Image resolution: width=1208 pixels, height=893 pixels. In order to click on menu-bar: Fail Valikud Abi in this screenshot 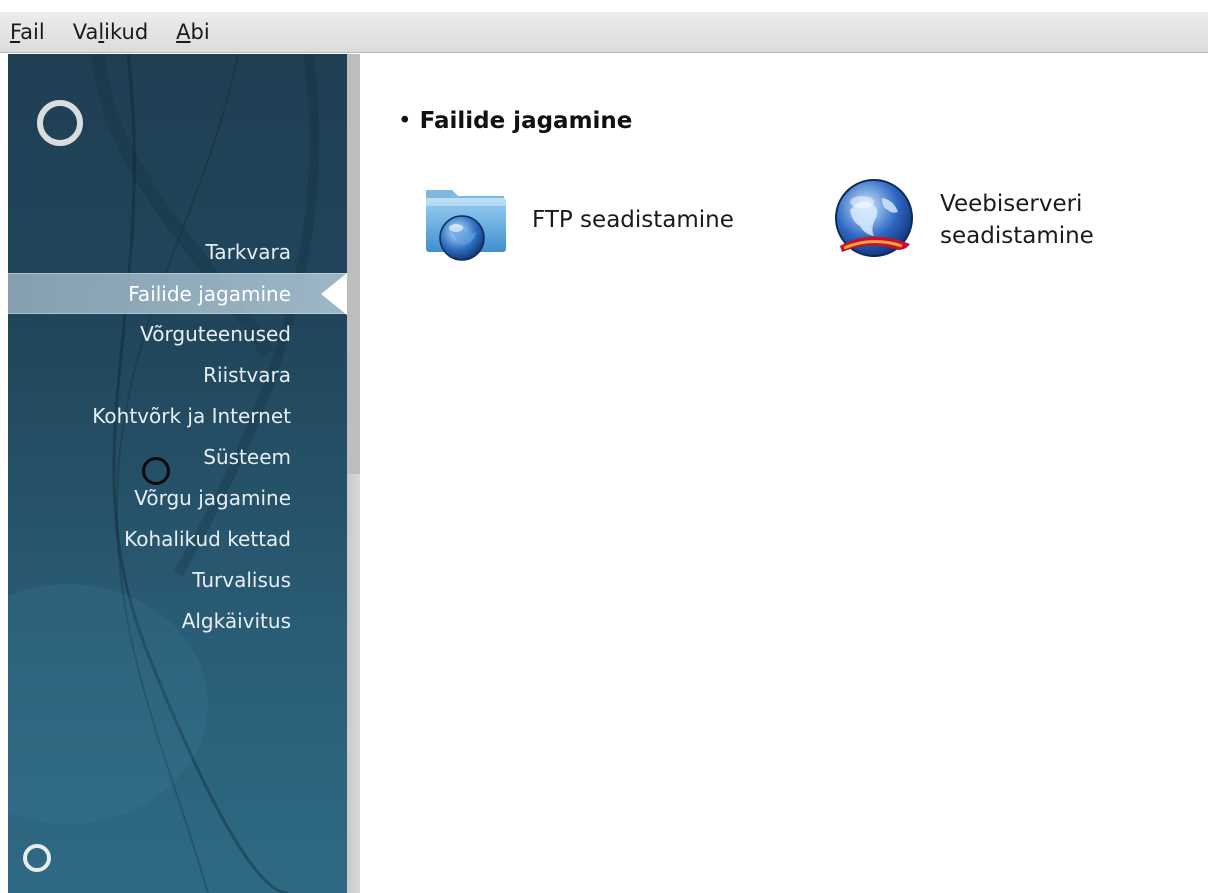, I will do `click(604, 32)`.